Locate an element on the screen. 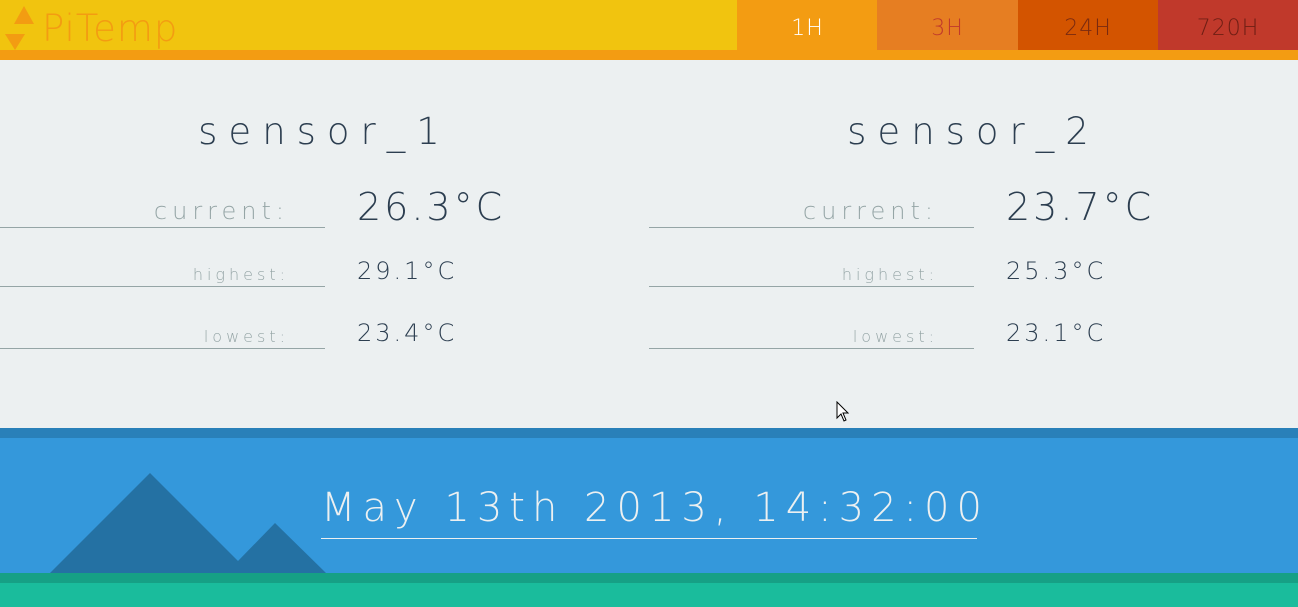  lowest-value: 23.4°C is located at coordinates (407, 333).